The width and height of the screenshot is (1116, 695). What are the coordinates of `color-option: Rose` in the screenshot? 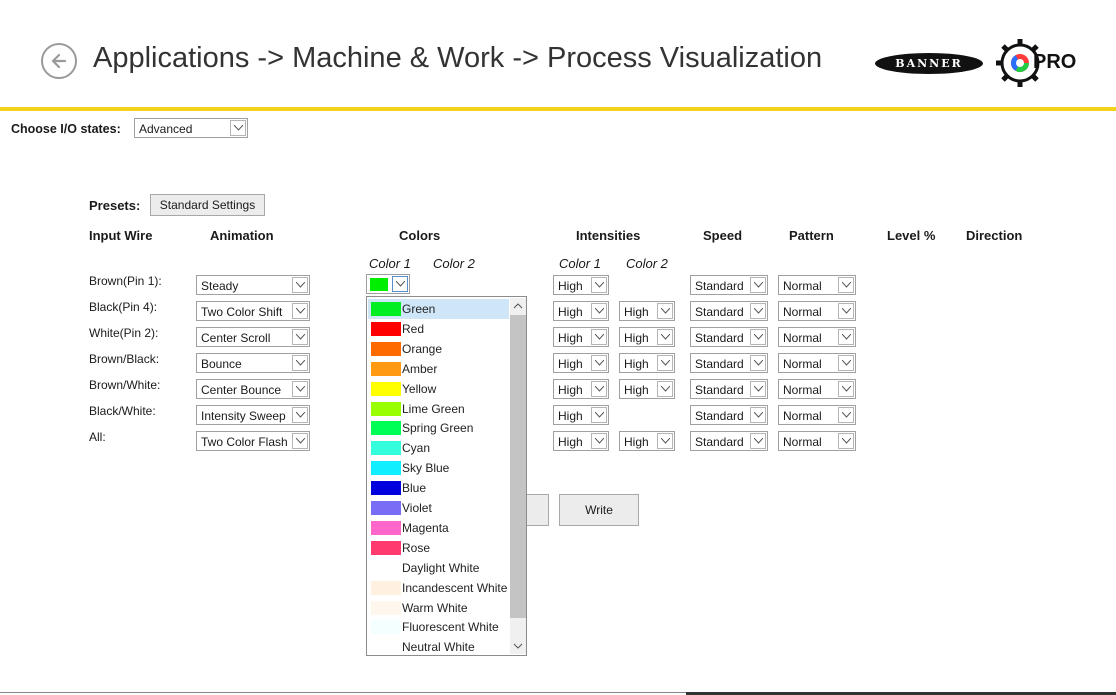 It's located at (438, 548).